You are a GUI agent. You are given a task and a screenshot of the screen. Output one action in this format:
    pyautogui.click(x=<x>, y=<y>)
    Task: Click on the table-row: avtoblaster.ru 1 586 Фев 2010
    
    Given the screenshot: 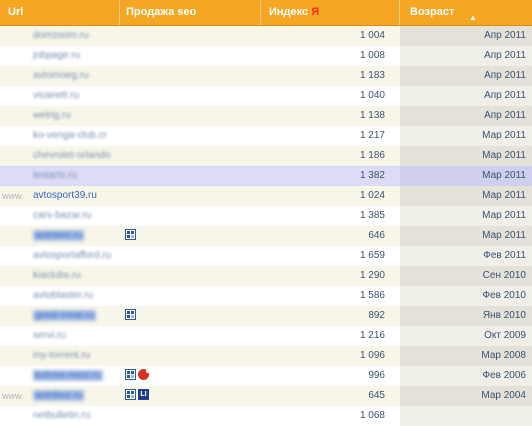 What is the action you would take?
    pyautogui.click(x=266, y=296)
    